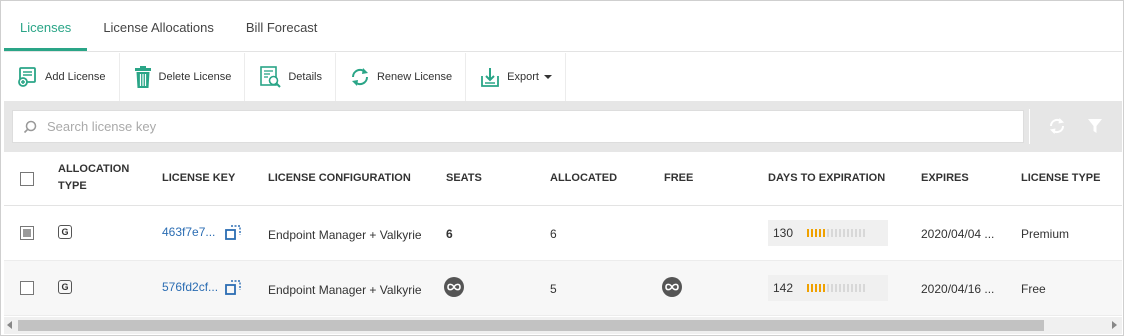 Image resolution: width=1124 pixels, height=336 pixels. I want to click on header-license-type: License Type, so click(1060, 178).